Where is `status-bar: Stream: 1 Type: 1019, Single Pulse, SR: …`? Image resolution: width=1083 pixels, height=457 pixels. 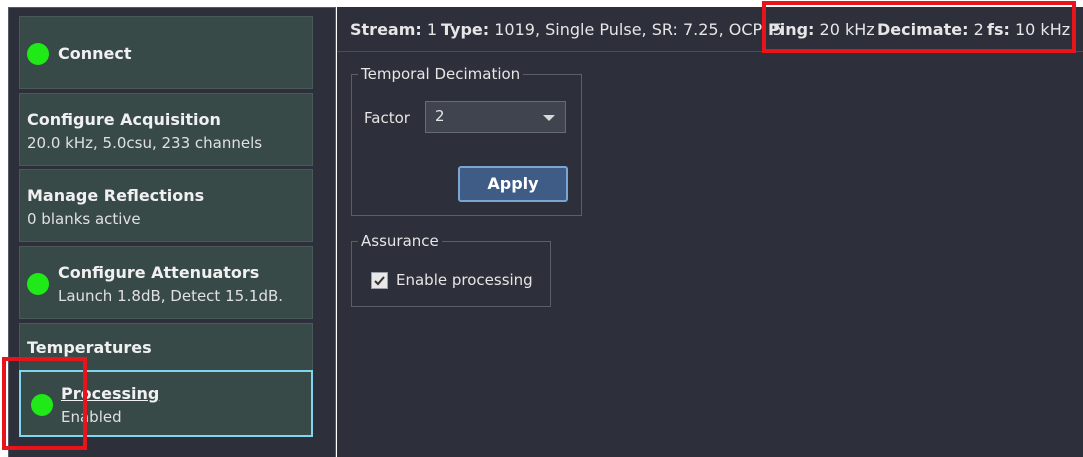
status-bar: Stream: 1 Type: 1019, Single Pulse, SR: … is located at coordinates (710, 29).